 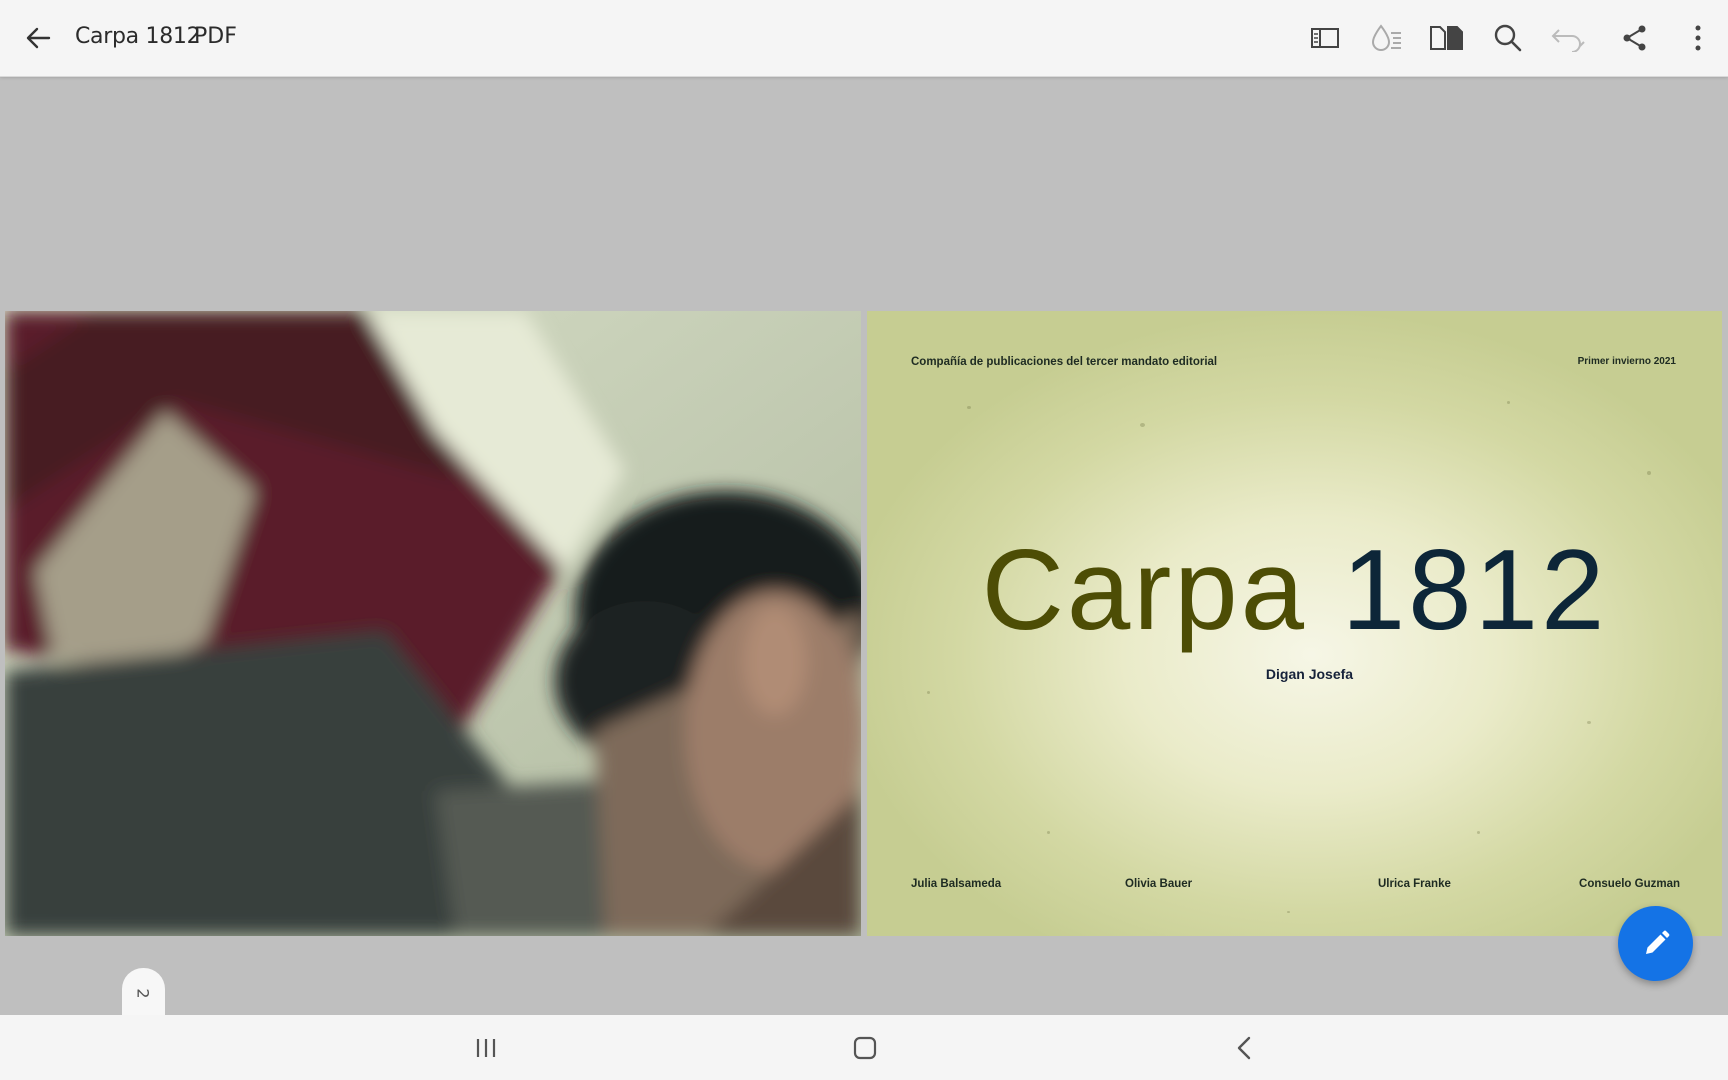 What do you see at coordinates (1144, 590) in the screenshot?
I see `cover-title-word: Carpa` at bounding box center [1144, 590].